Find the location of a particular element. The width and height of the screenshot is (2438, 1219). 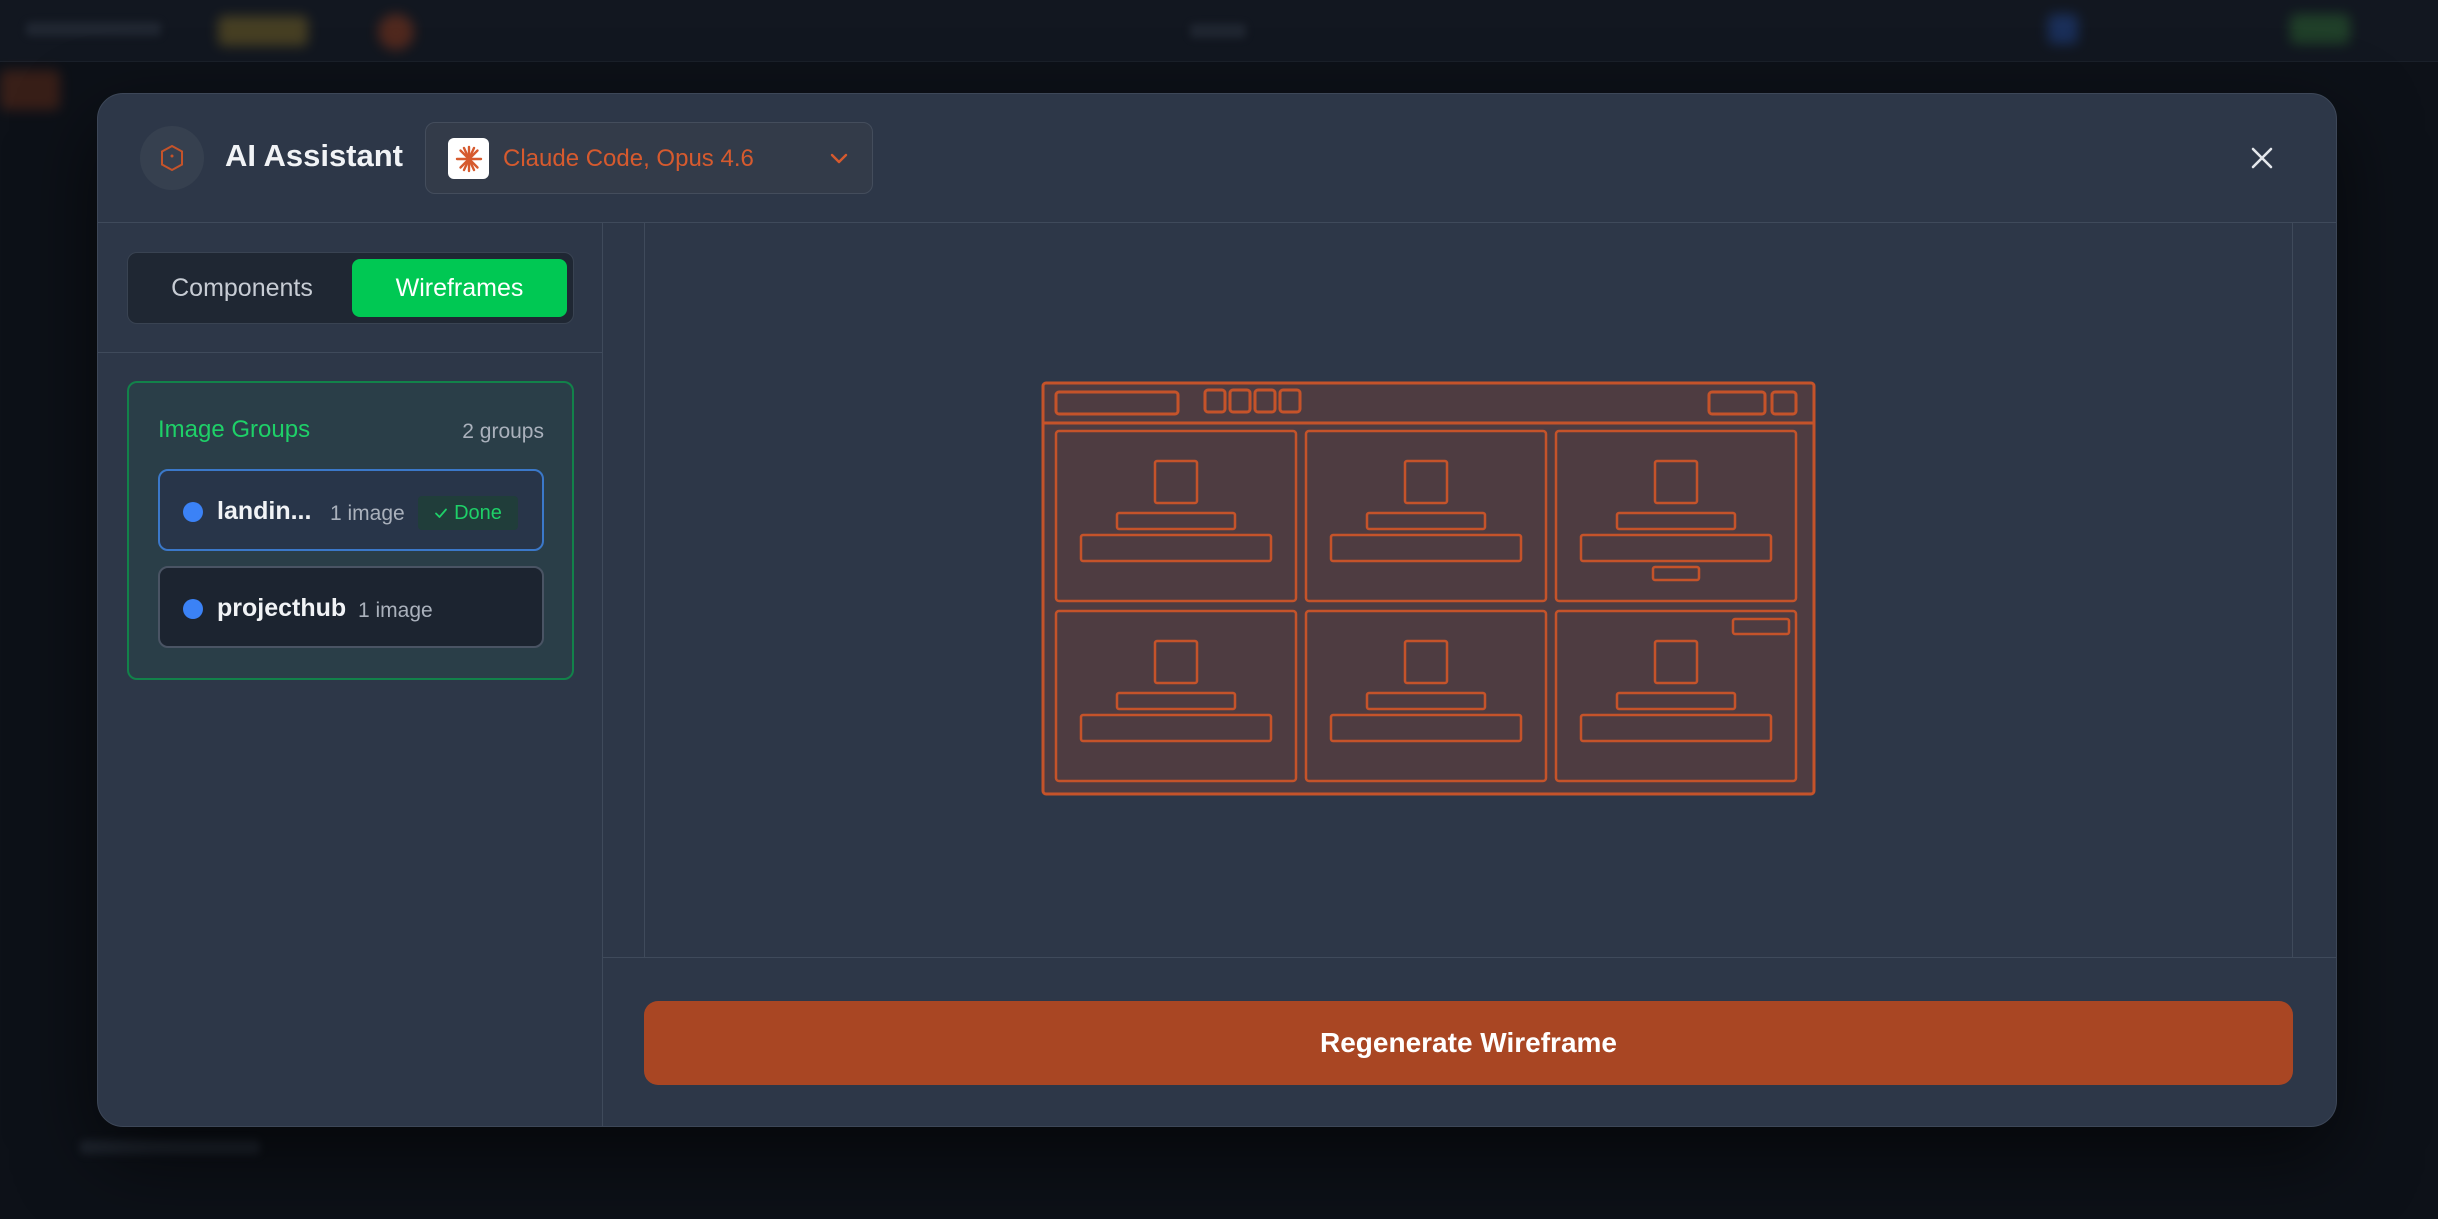

tab-components: Components is located at coordinates (242, 288).